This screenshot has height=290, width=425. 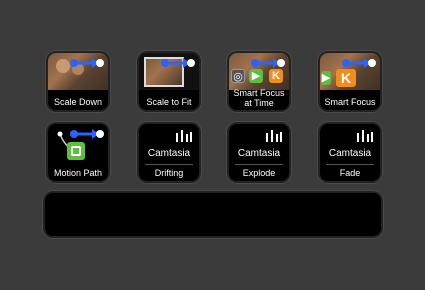 I want to click on key-smart-focus-at-time: ◎ ▶ K Smart Focus at Time, so click(x=259, y=81).